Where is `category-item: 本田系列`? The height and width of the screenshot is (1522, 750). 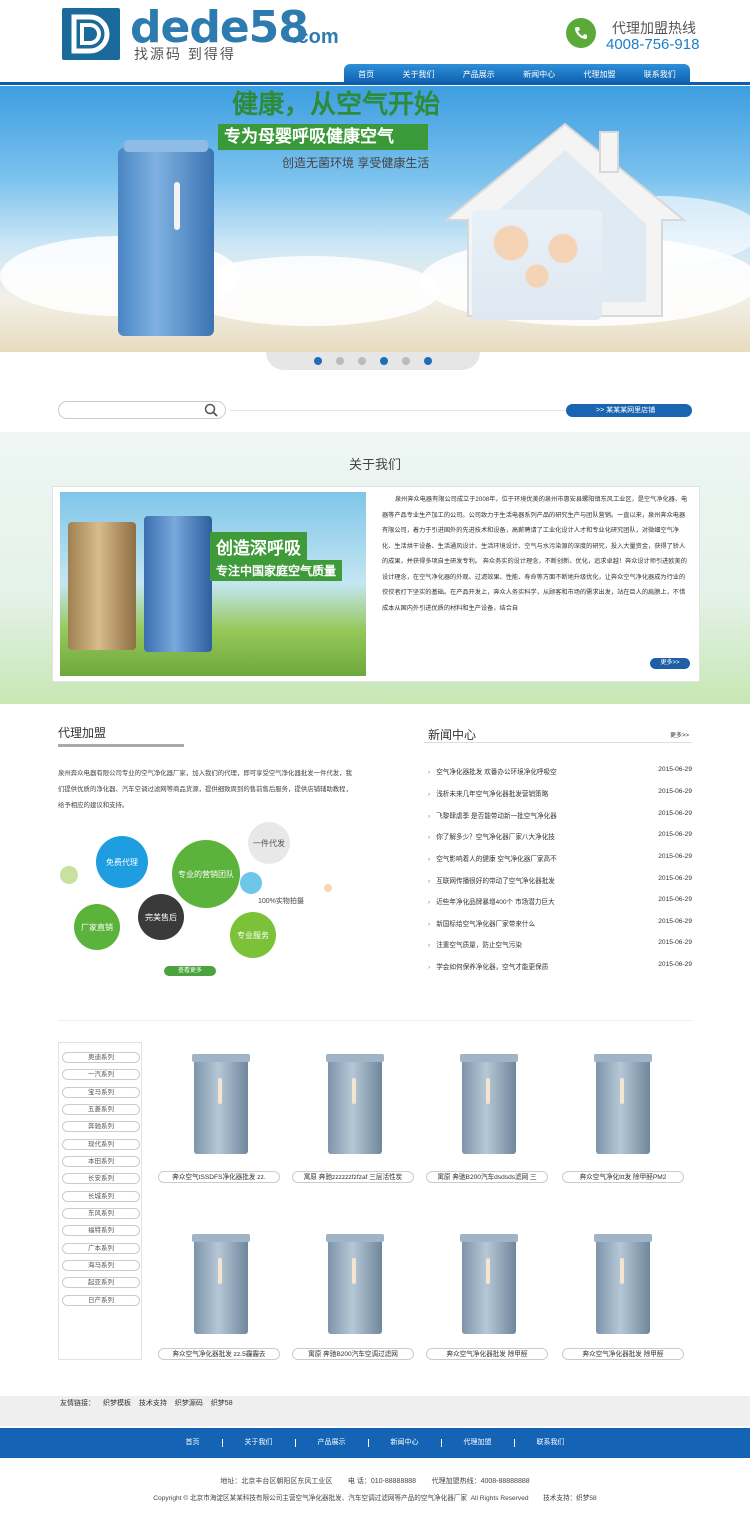
category-item: 本田系列 is located at coordinates (101, 1161).